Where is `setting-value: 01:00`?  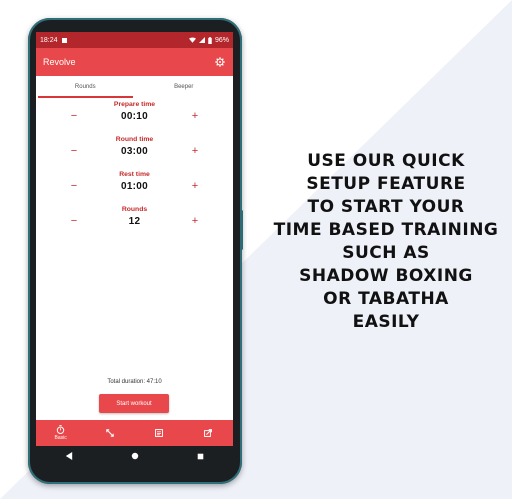 setting-value: 01:00 is located at coordinates (134, 186).